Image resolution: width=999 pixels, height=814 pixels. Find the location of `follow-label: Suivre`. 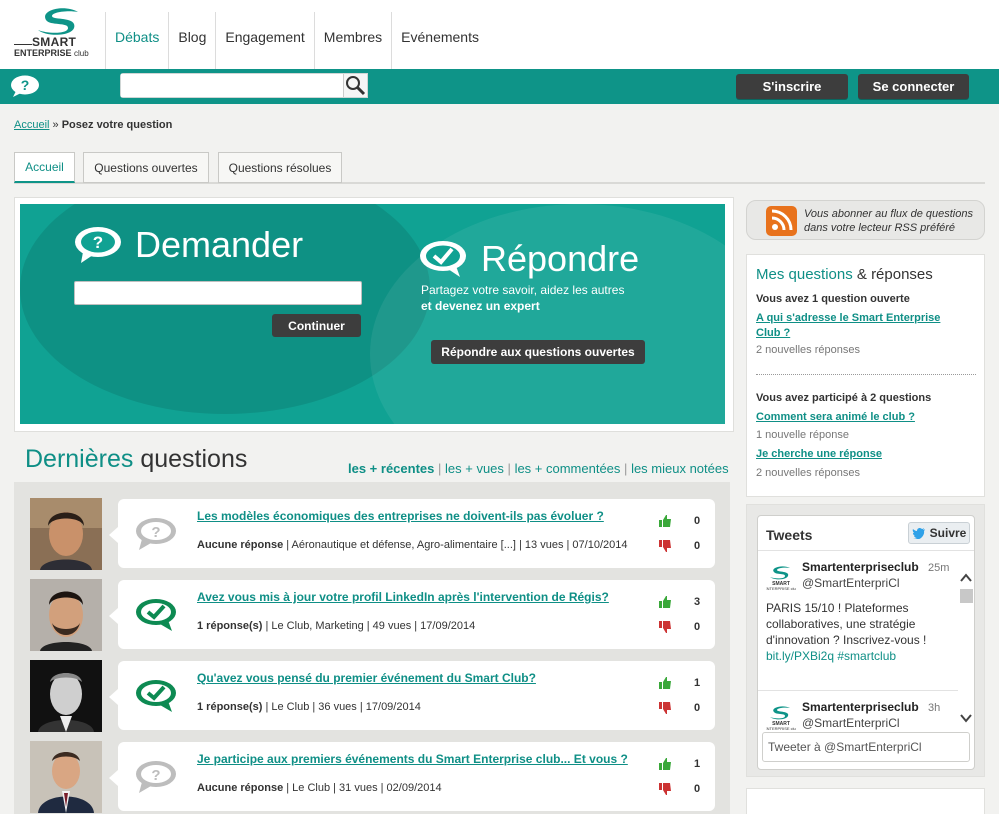

follow-label: Suivre is located at coordinates (948, 533).